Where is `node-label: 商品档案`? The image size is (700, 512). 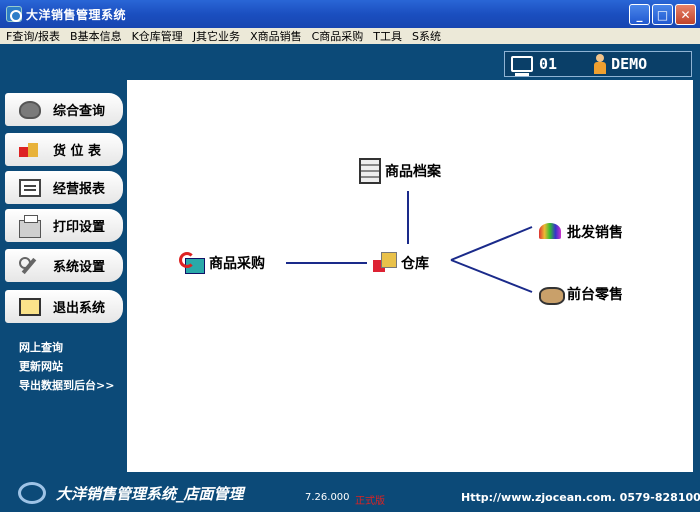 node-label: 商品档案 is located at coordinates (413, 172).